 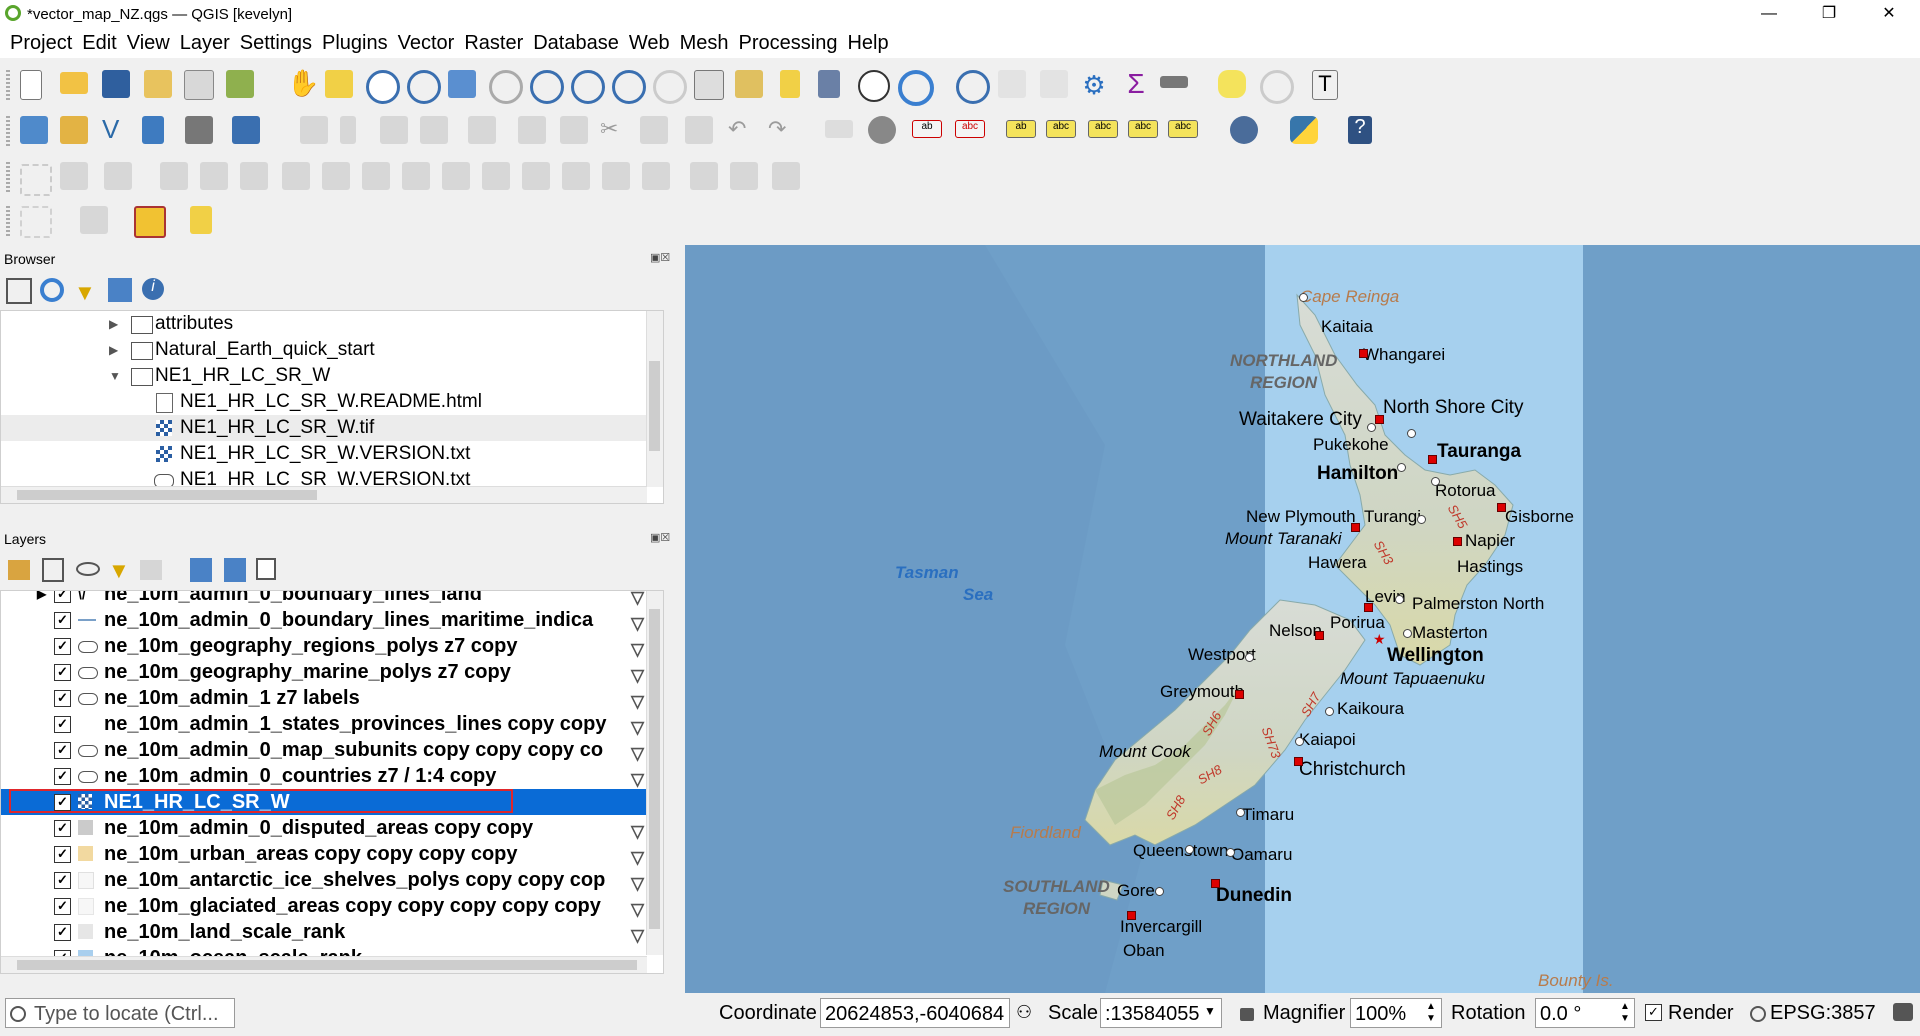 I want to click on add-vector-layer-icon: V, so click(x=116, y=129).